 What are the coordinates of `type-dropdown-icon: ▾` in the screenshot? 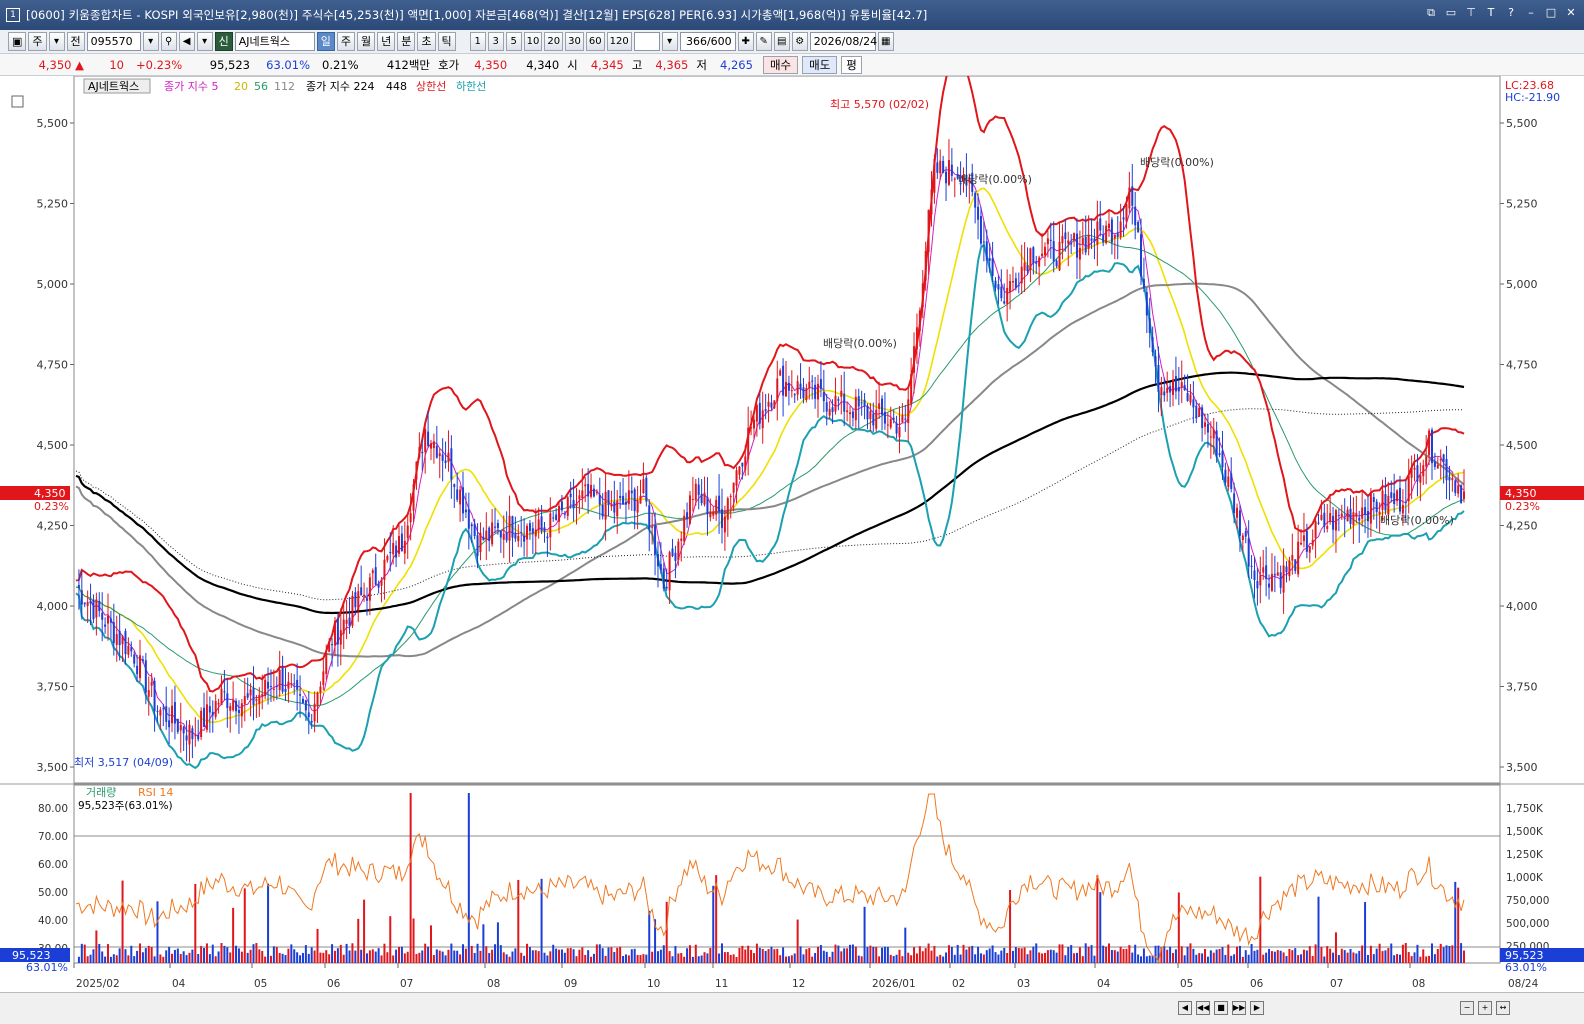 It's located at (56, 41).